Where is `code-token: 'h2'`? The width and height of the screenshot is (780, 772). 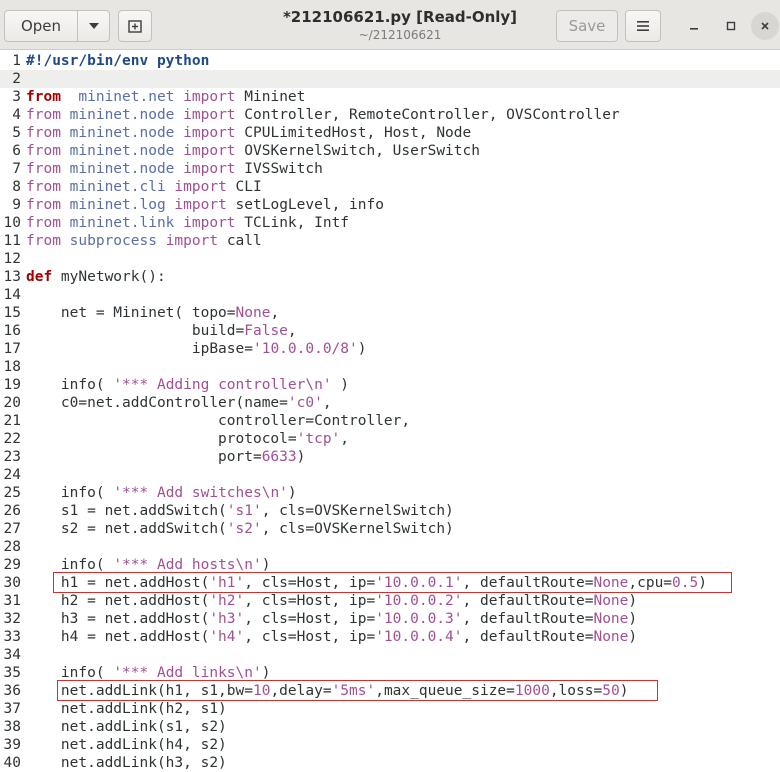
code-token: 'h2' is located at coordinates (227, 601).